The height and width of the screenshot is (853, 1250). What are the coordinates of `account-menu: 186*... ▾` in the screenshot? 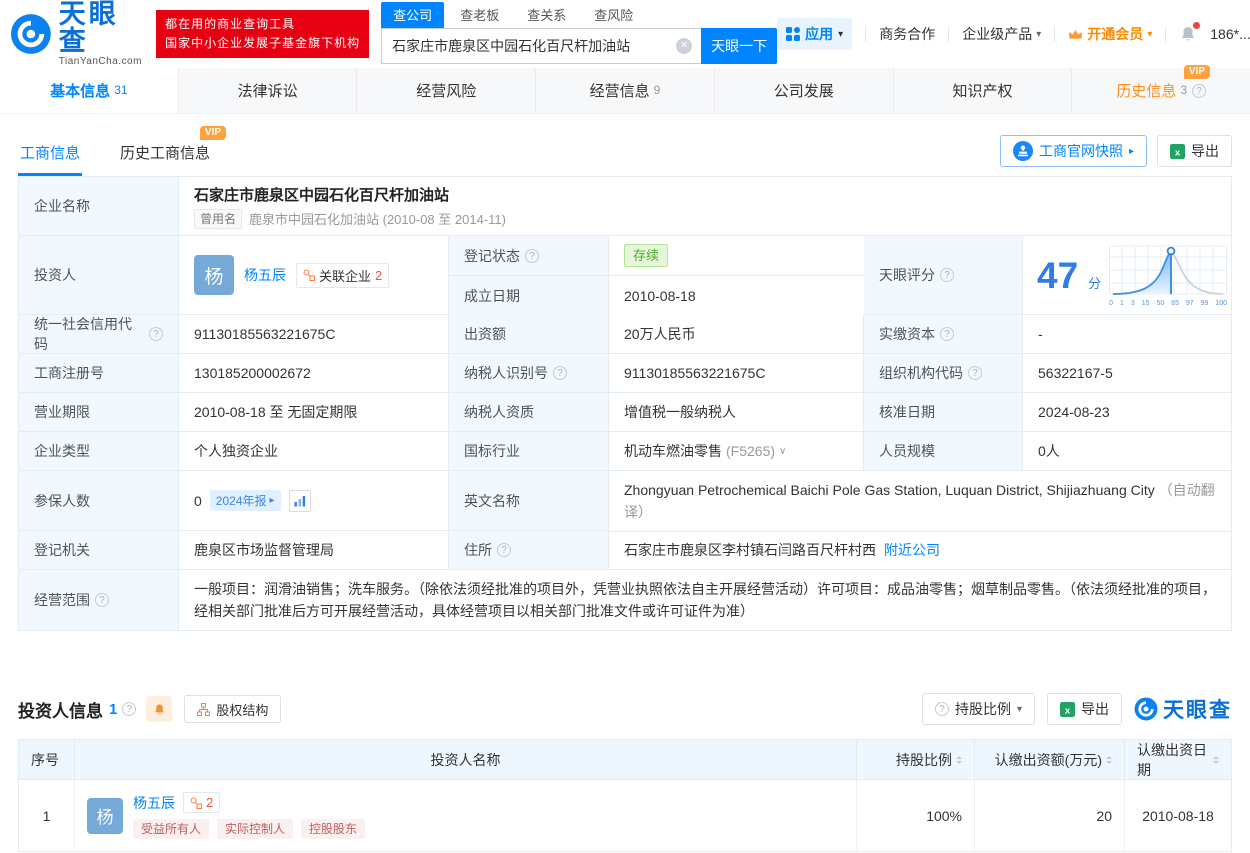 It's located at (1230, 34).